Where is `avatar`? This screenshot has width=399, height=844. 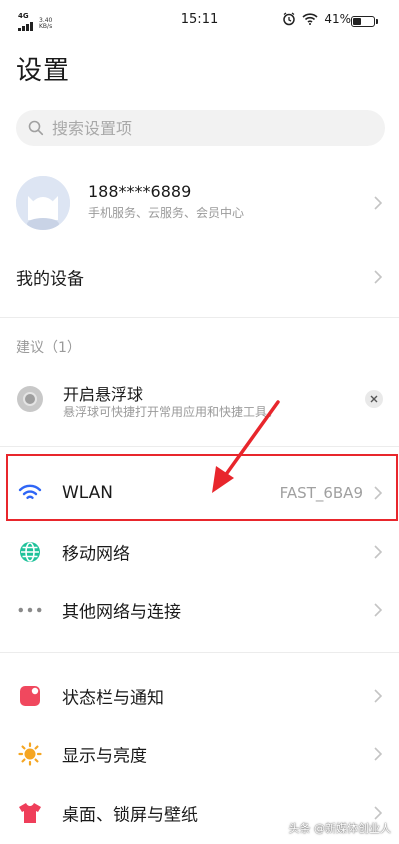 avatar is located at coordinates (43, 203).